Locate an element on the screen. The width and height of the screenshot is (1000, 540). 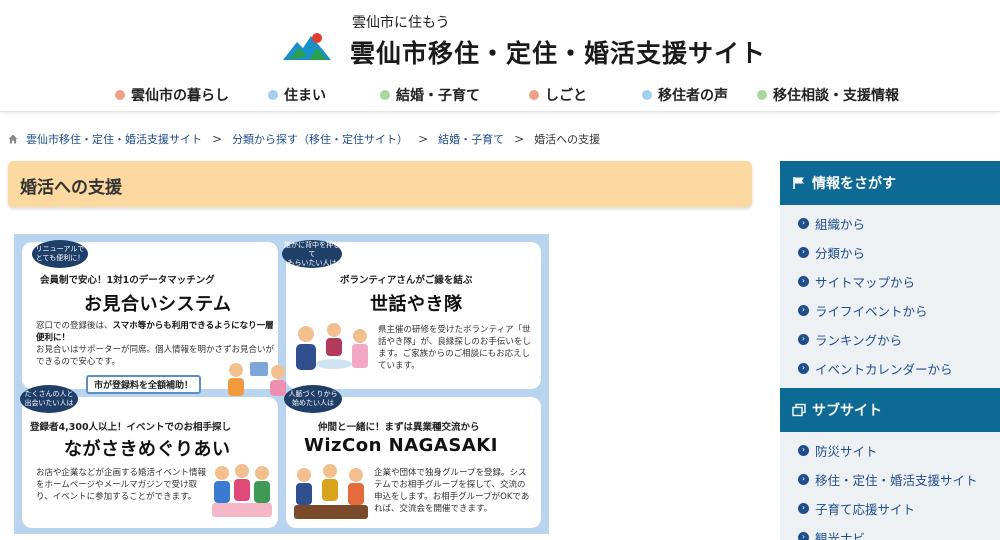
sidebar-item-category: › 分類から is located at coordinates (831, 252).